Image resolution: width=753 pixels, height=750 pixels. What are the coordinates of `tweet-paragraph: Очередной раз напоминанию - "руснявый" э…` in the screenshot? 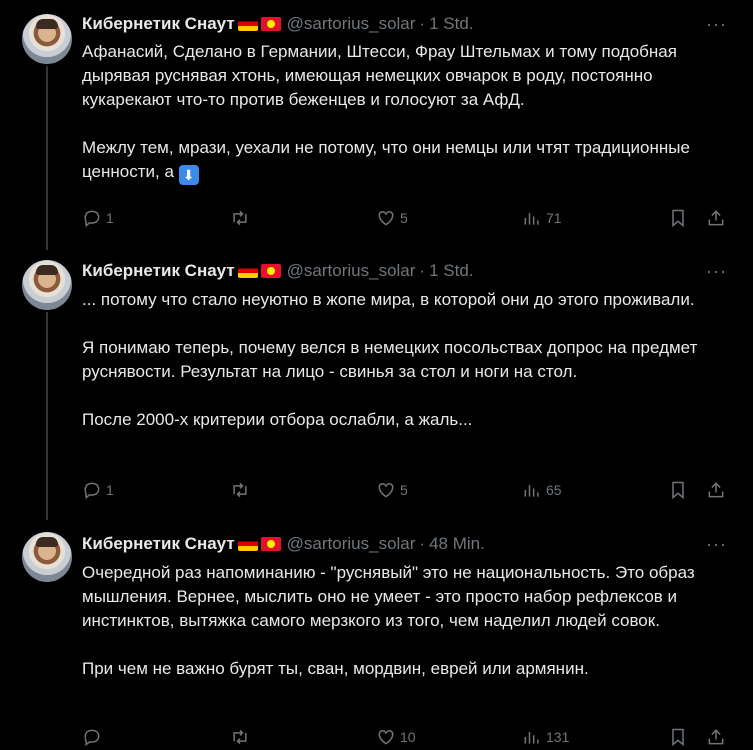 It's located at (388, 596).